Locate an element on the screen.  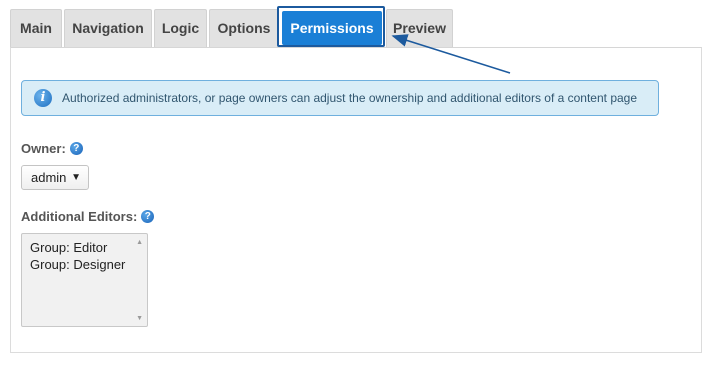
editors-listbox: Group: Editor Group: Designer ▲ ▼ is located at coordinates (84, 280).